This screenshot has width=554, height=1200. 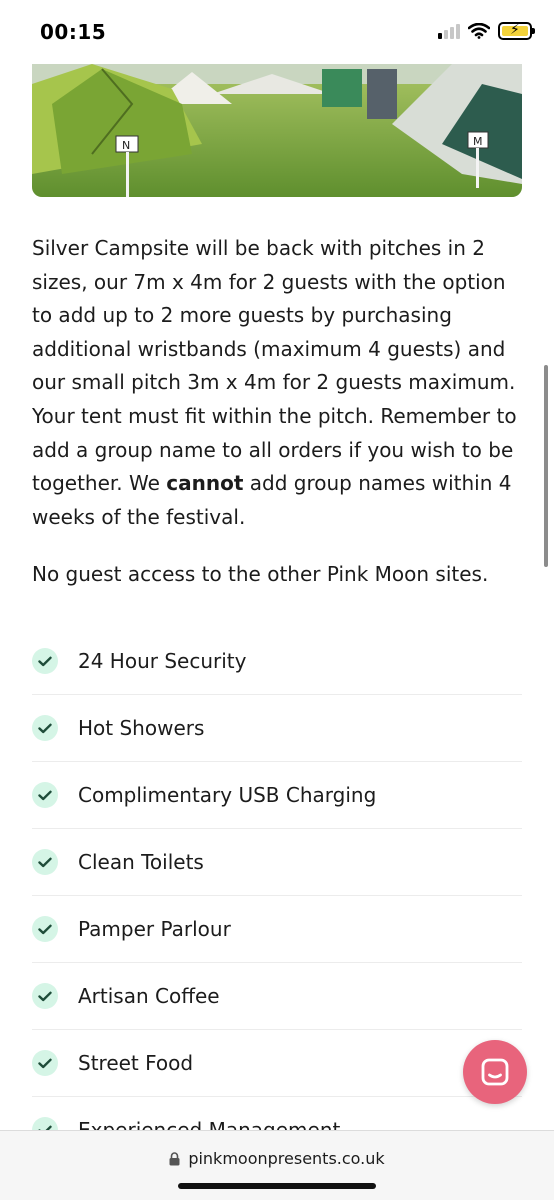 What do you see at coordinates (162, 661) in the screenshot?
I see `amenity-label: 24 Hour Security` at bounding box center [162, 661].